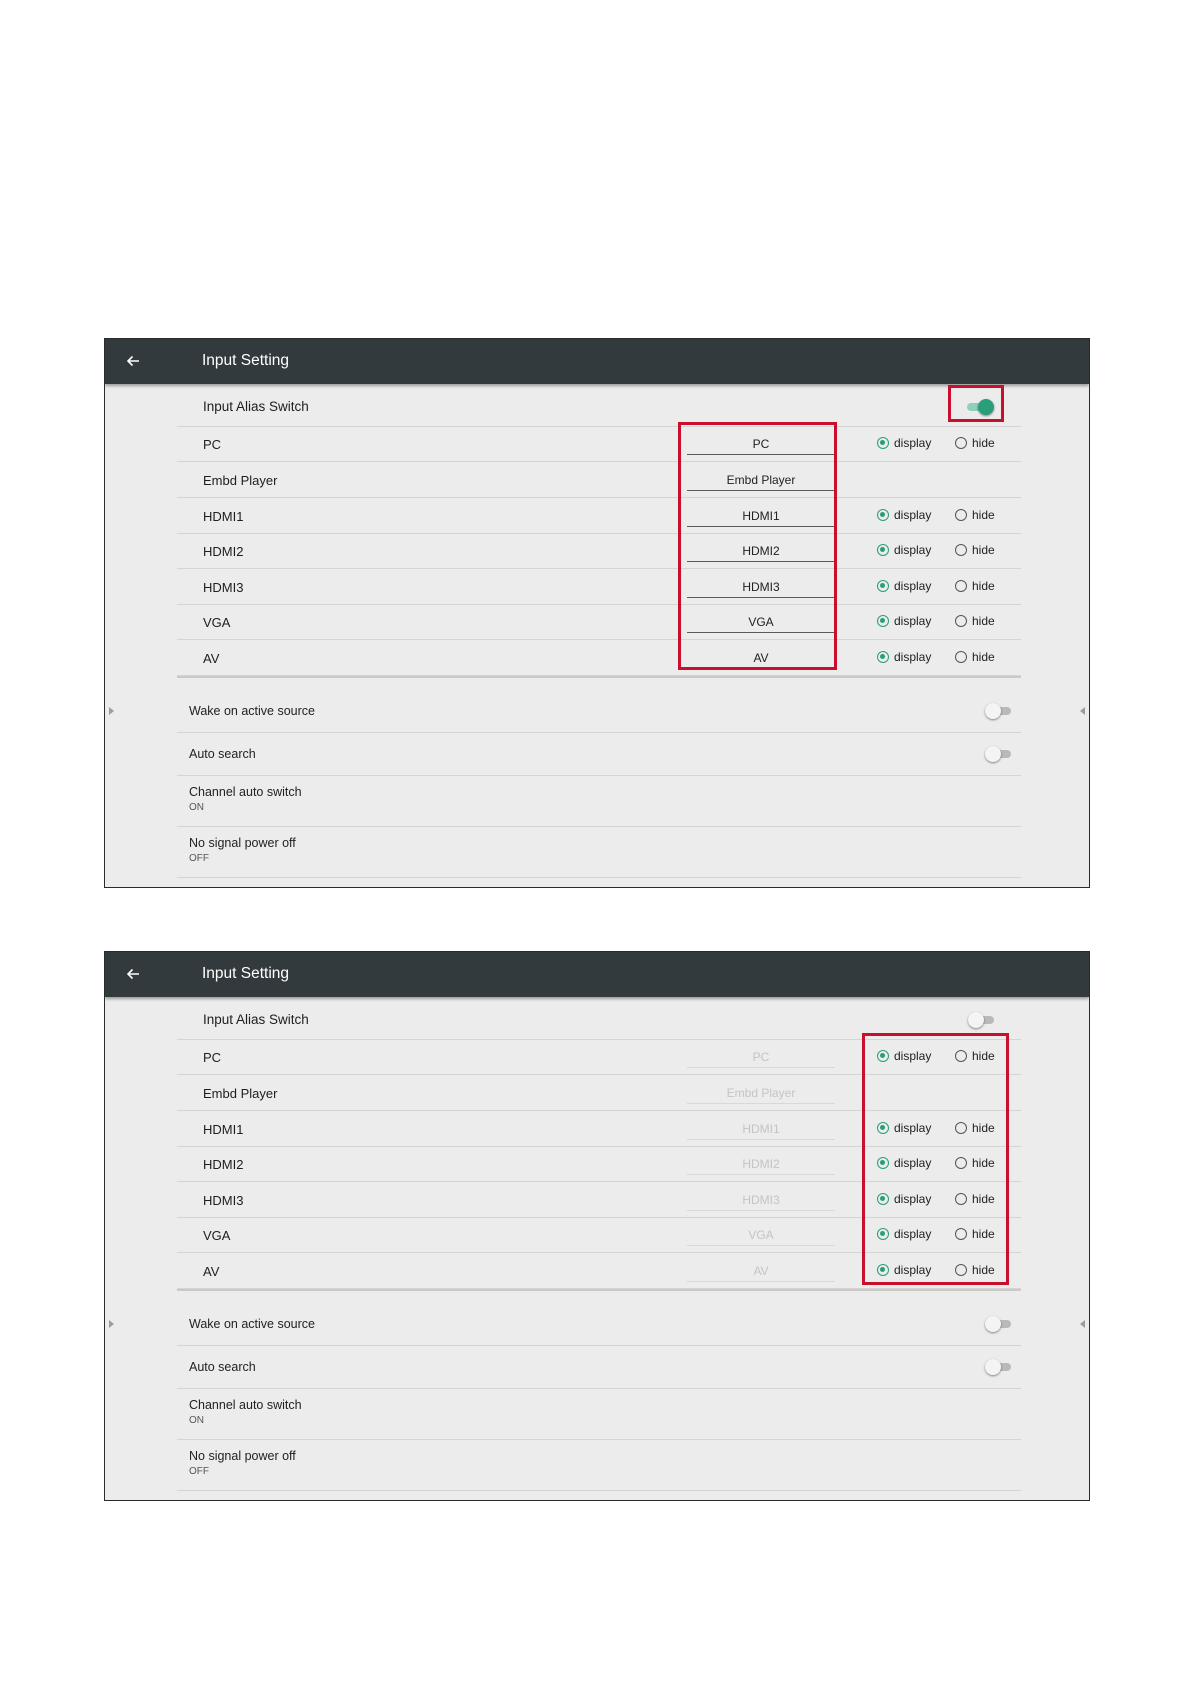 The image size is (1191, 1684). Describe the element at coordinates (599, 587) in the screenshot. I see `source-row: HDMI3 HDMI3 display hide` at that location.